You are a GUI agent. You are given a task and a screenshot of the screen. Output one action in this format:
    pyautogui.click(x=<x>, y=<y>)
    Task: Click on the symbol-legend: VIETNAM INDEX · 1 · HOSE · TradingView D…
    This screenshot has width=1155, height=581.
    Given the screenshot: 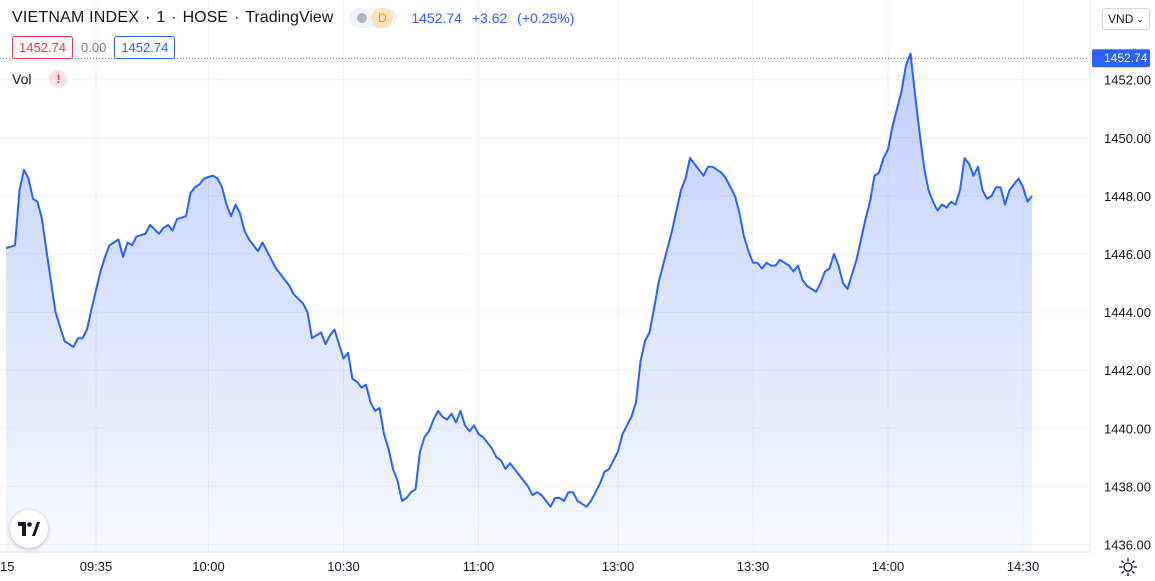 What is the action you would take?
    pyautogui.click(x=296, y=18)
    